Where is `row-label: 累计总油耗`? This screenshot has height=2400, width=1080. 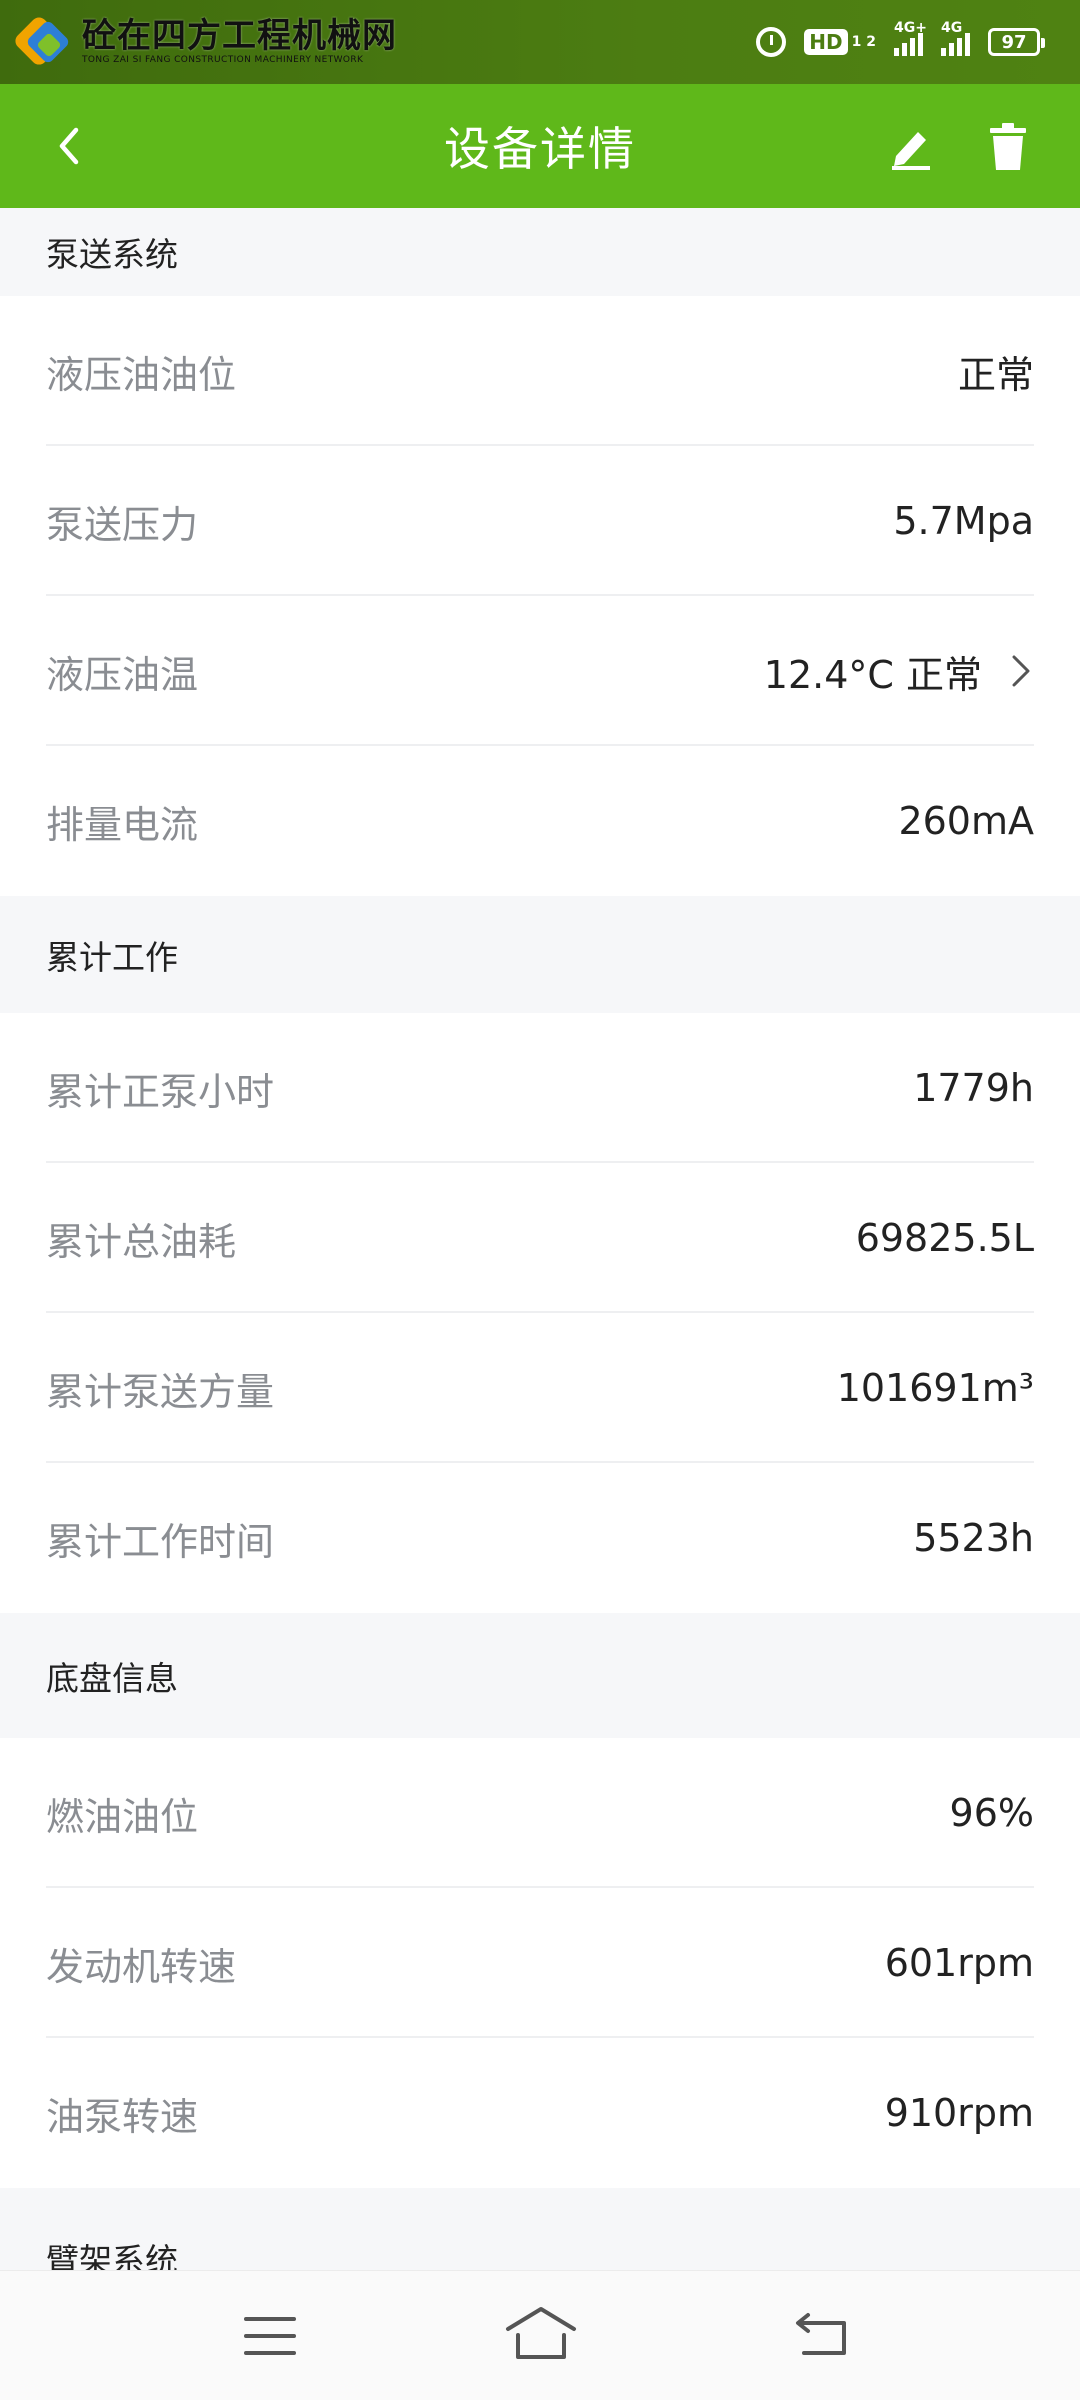 row-label: 累计总油耗 is located at coordinates (141, 1241).